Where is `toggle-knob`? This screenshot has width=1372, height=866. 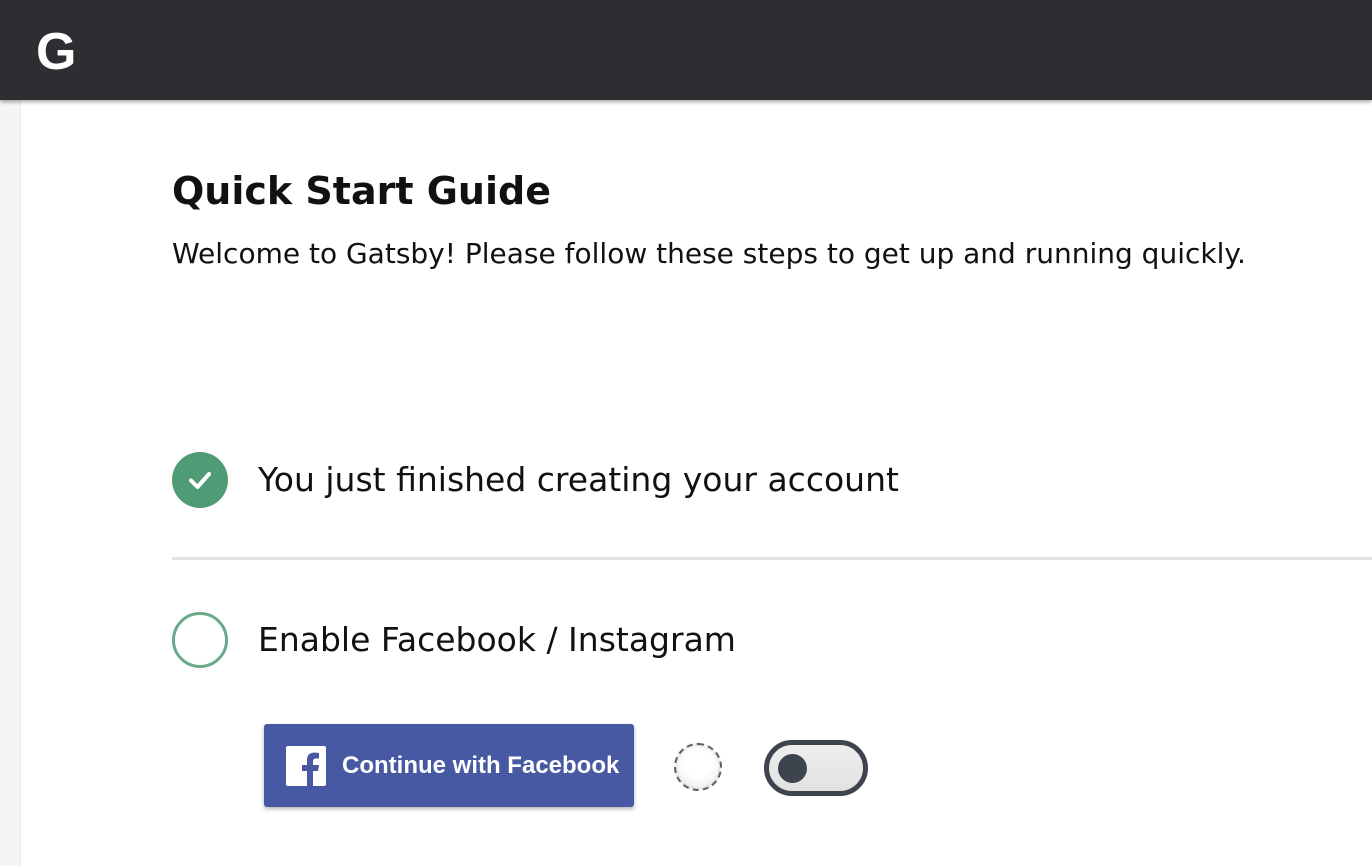
toggle-knob is located at coordinates (792, 768).